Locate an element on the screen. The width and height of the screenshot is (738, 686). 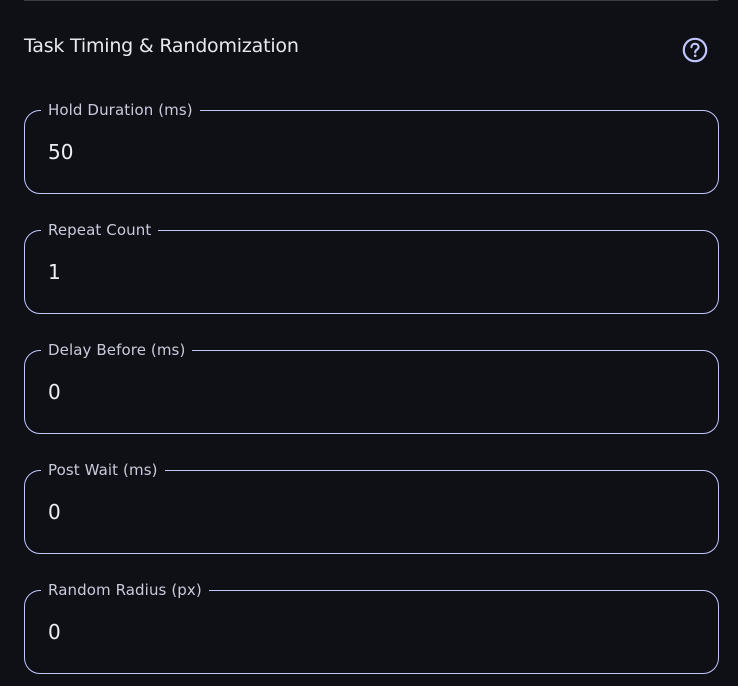
hold-duration-field: Hold Duration (ms) is located at coordinates (371, 147).